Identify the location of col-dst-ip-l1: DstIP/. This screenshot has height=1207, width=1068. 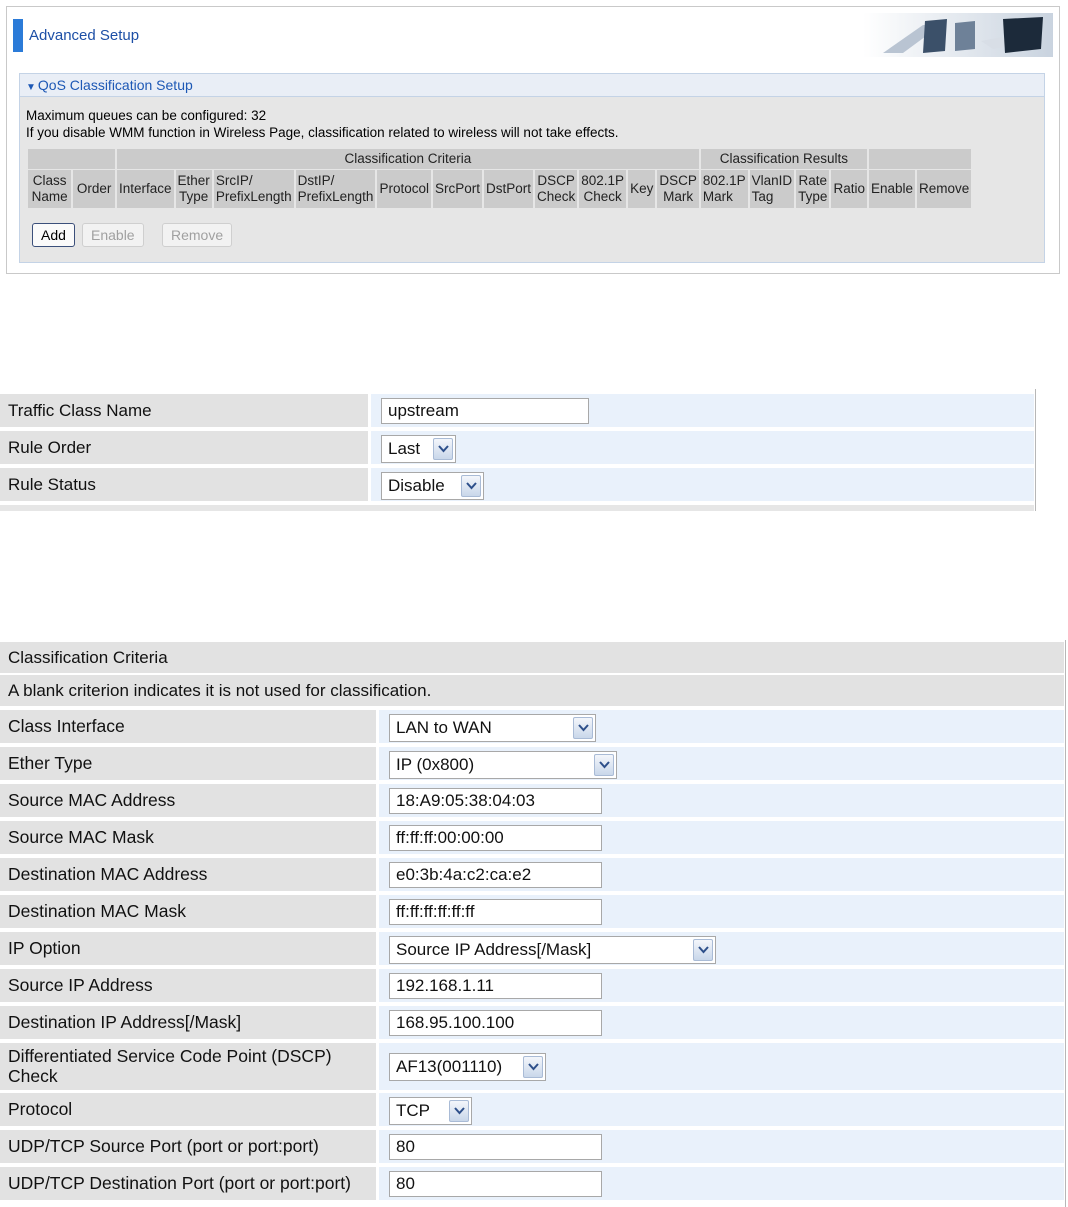
(316, 180).